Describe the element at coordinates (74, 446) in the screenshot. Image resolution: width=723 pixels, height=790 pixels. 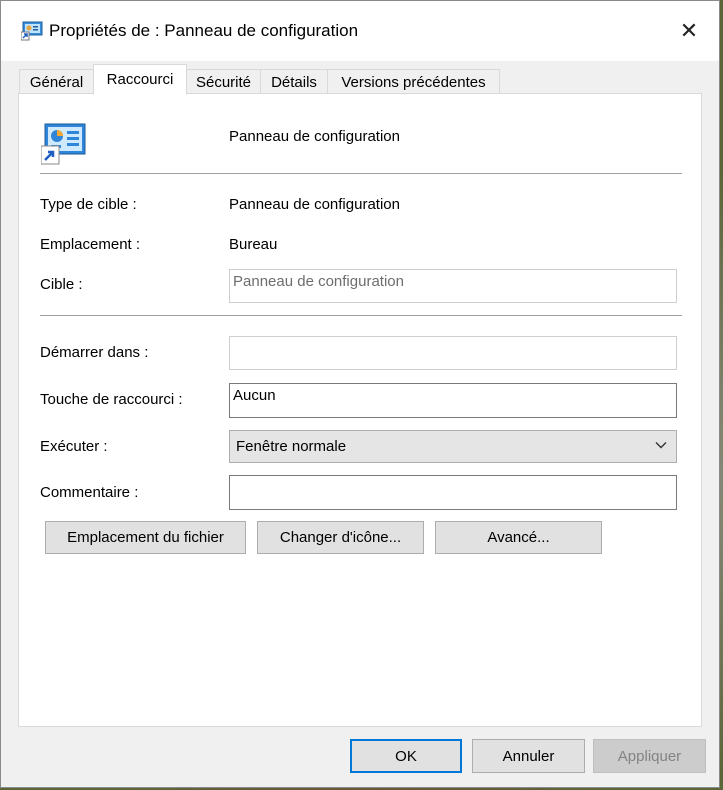
I see `run-label: Exécuter :` at that location.